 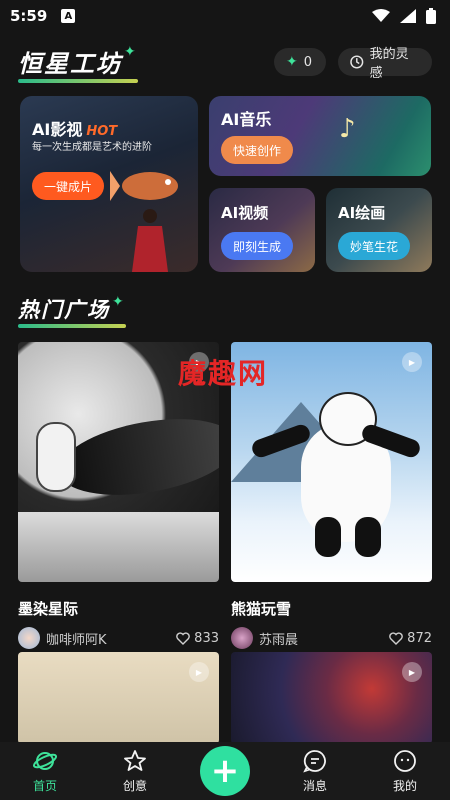 What do you see at coordinates (262, 230) in the screenshot?
I see `ai-video-card: AI视频 即刻生成` at bounding box center [262, 230].